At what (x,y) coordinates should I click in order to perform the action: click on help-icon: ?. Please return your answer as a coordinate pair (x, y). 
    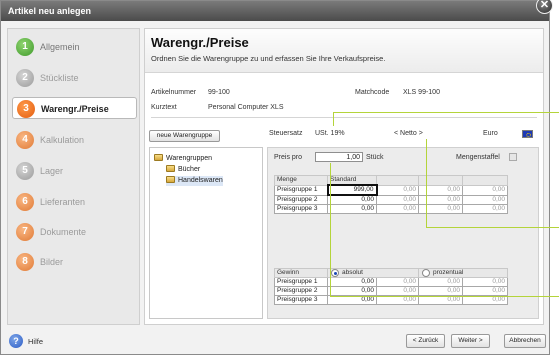
    Looking at the image, I should click on (16, 341).